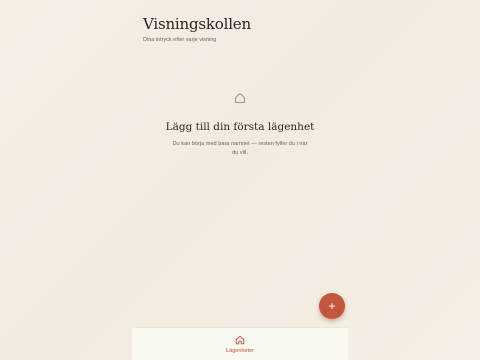 The image size is (480, 360). Describe the element at coordinates (197, 24) in the screenshot. I see `app-title: Visningskollen` at that location.